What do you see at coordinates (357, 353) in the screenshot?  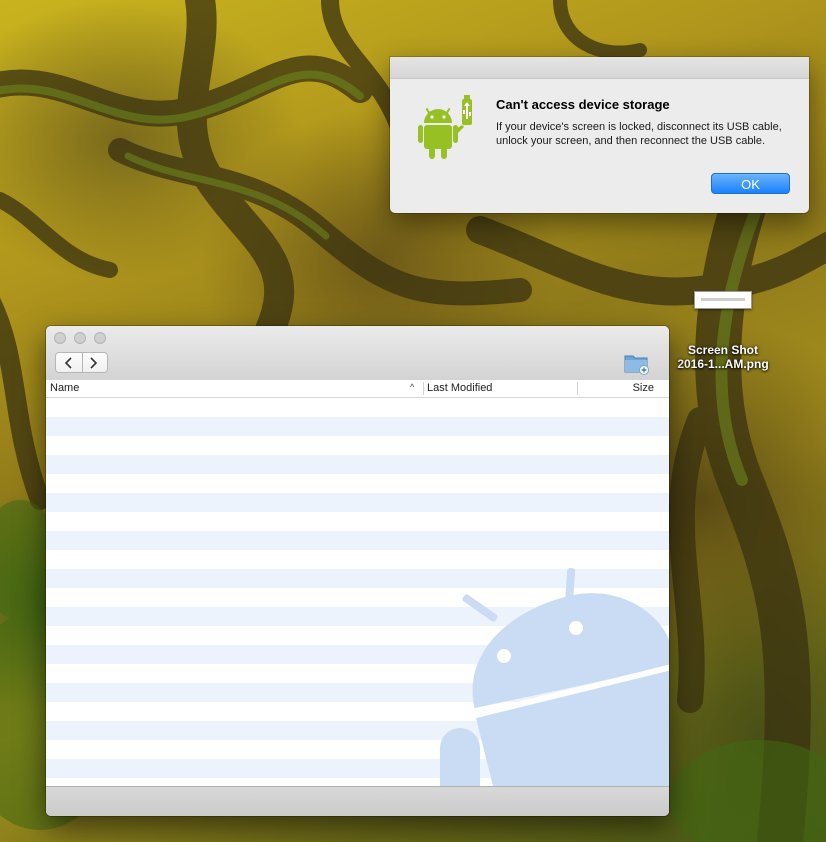 I see `window-toolbar` at bounding box center [357, 353].